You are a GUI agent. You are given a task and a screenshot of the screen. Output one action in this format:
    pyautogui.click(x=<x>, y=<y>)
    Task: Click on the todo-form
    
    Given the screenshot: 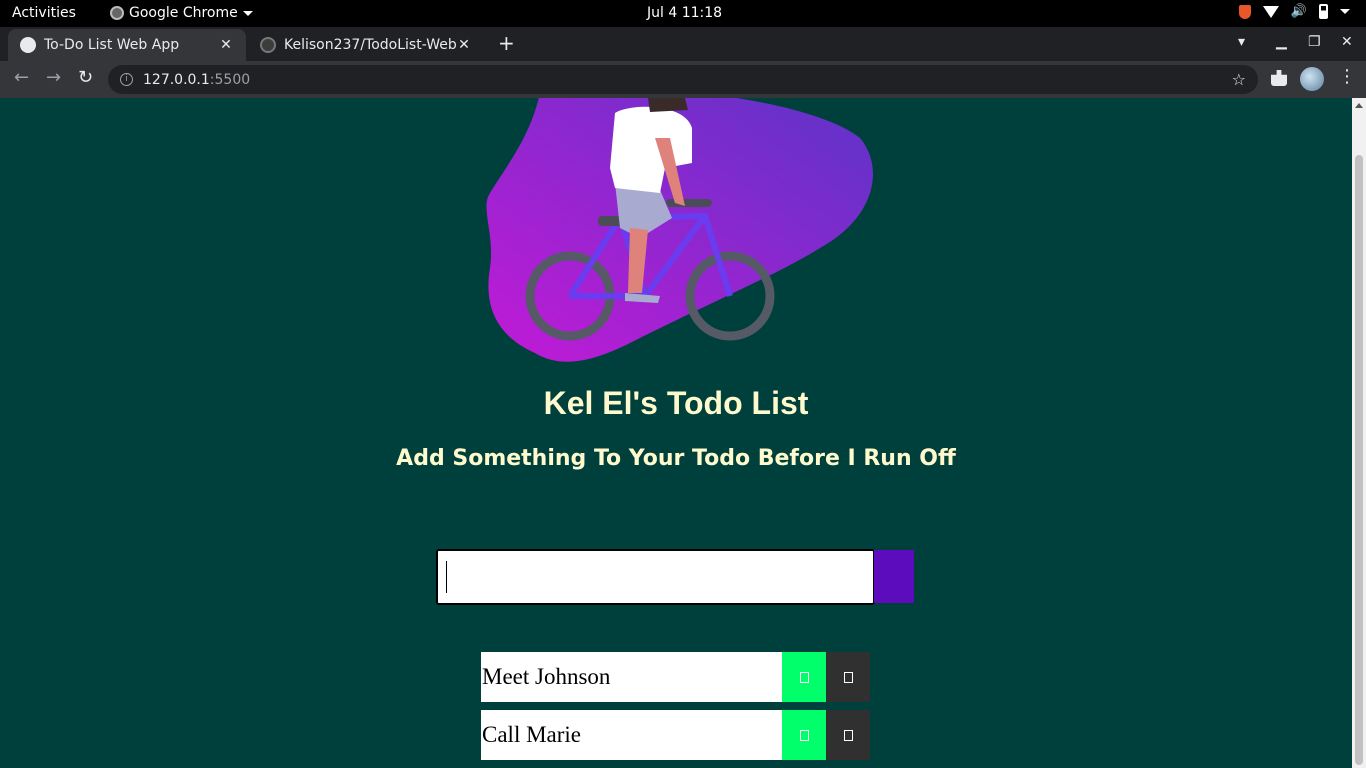 What is the action you would take?
    pyautogui.click(x=675, y=577)
    